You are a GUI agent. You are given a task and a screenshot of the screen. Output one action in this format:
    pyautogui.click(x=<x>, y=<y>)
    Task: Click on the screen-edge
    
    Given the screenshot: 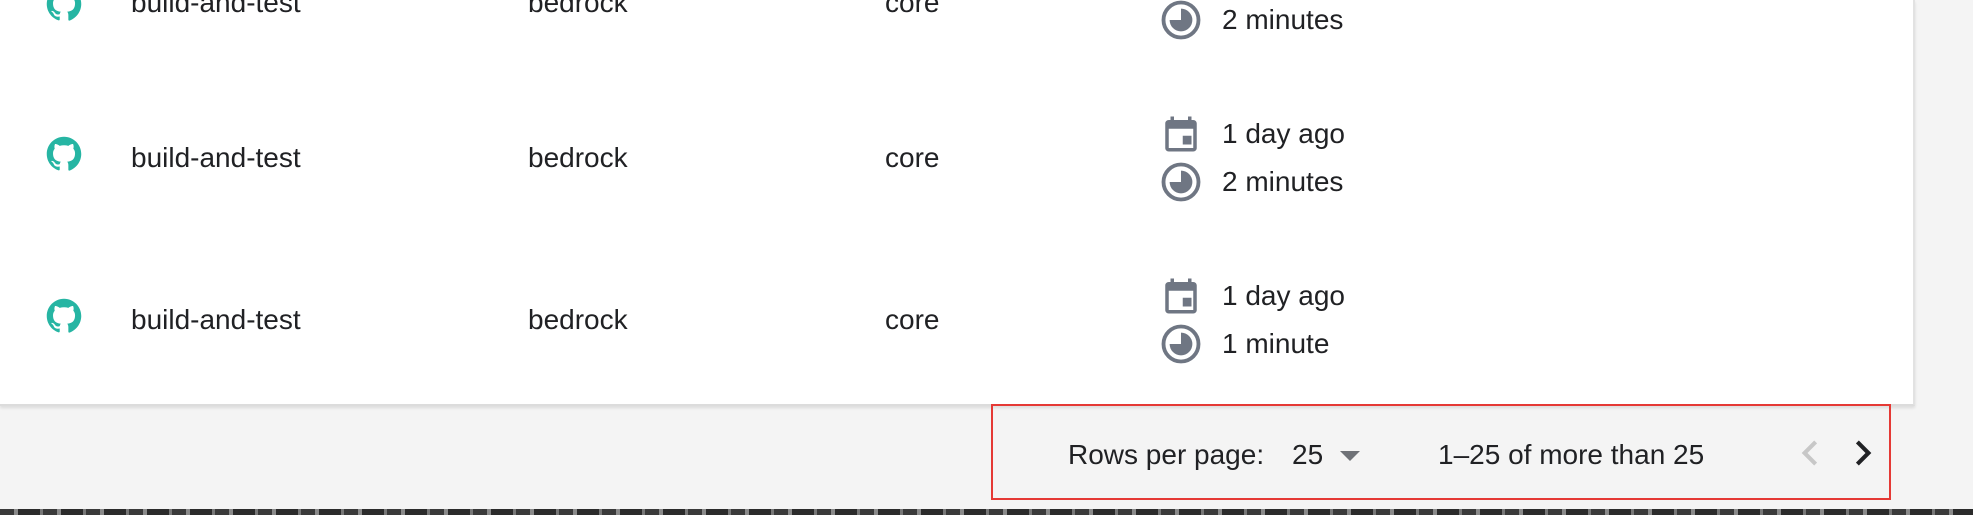 What is the action you would take?
    pyautogui.click(x=986, y=512)
    